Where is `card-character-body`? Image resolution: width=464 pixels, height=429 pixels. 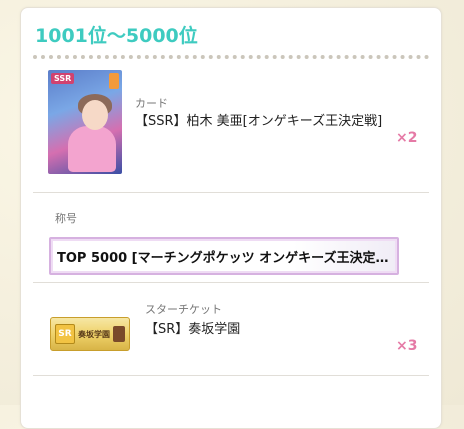 card-character-body is located at coordinates (92, 149).